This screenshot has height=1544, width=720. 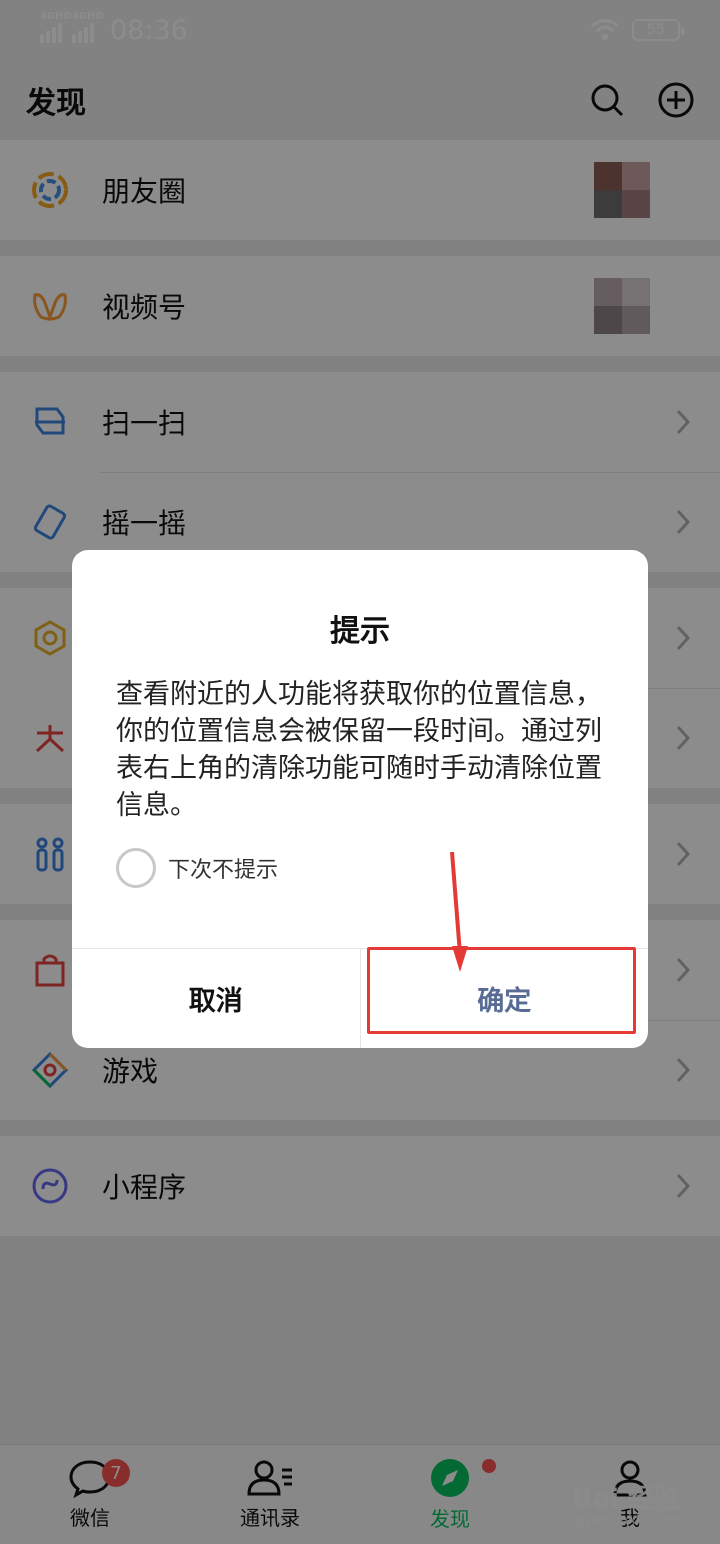 I want to click on radio-circle-icon, so click(x=136, y=868).